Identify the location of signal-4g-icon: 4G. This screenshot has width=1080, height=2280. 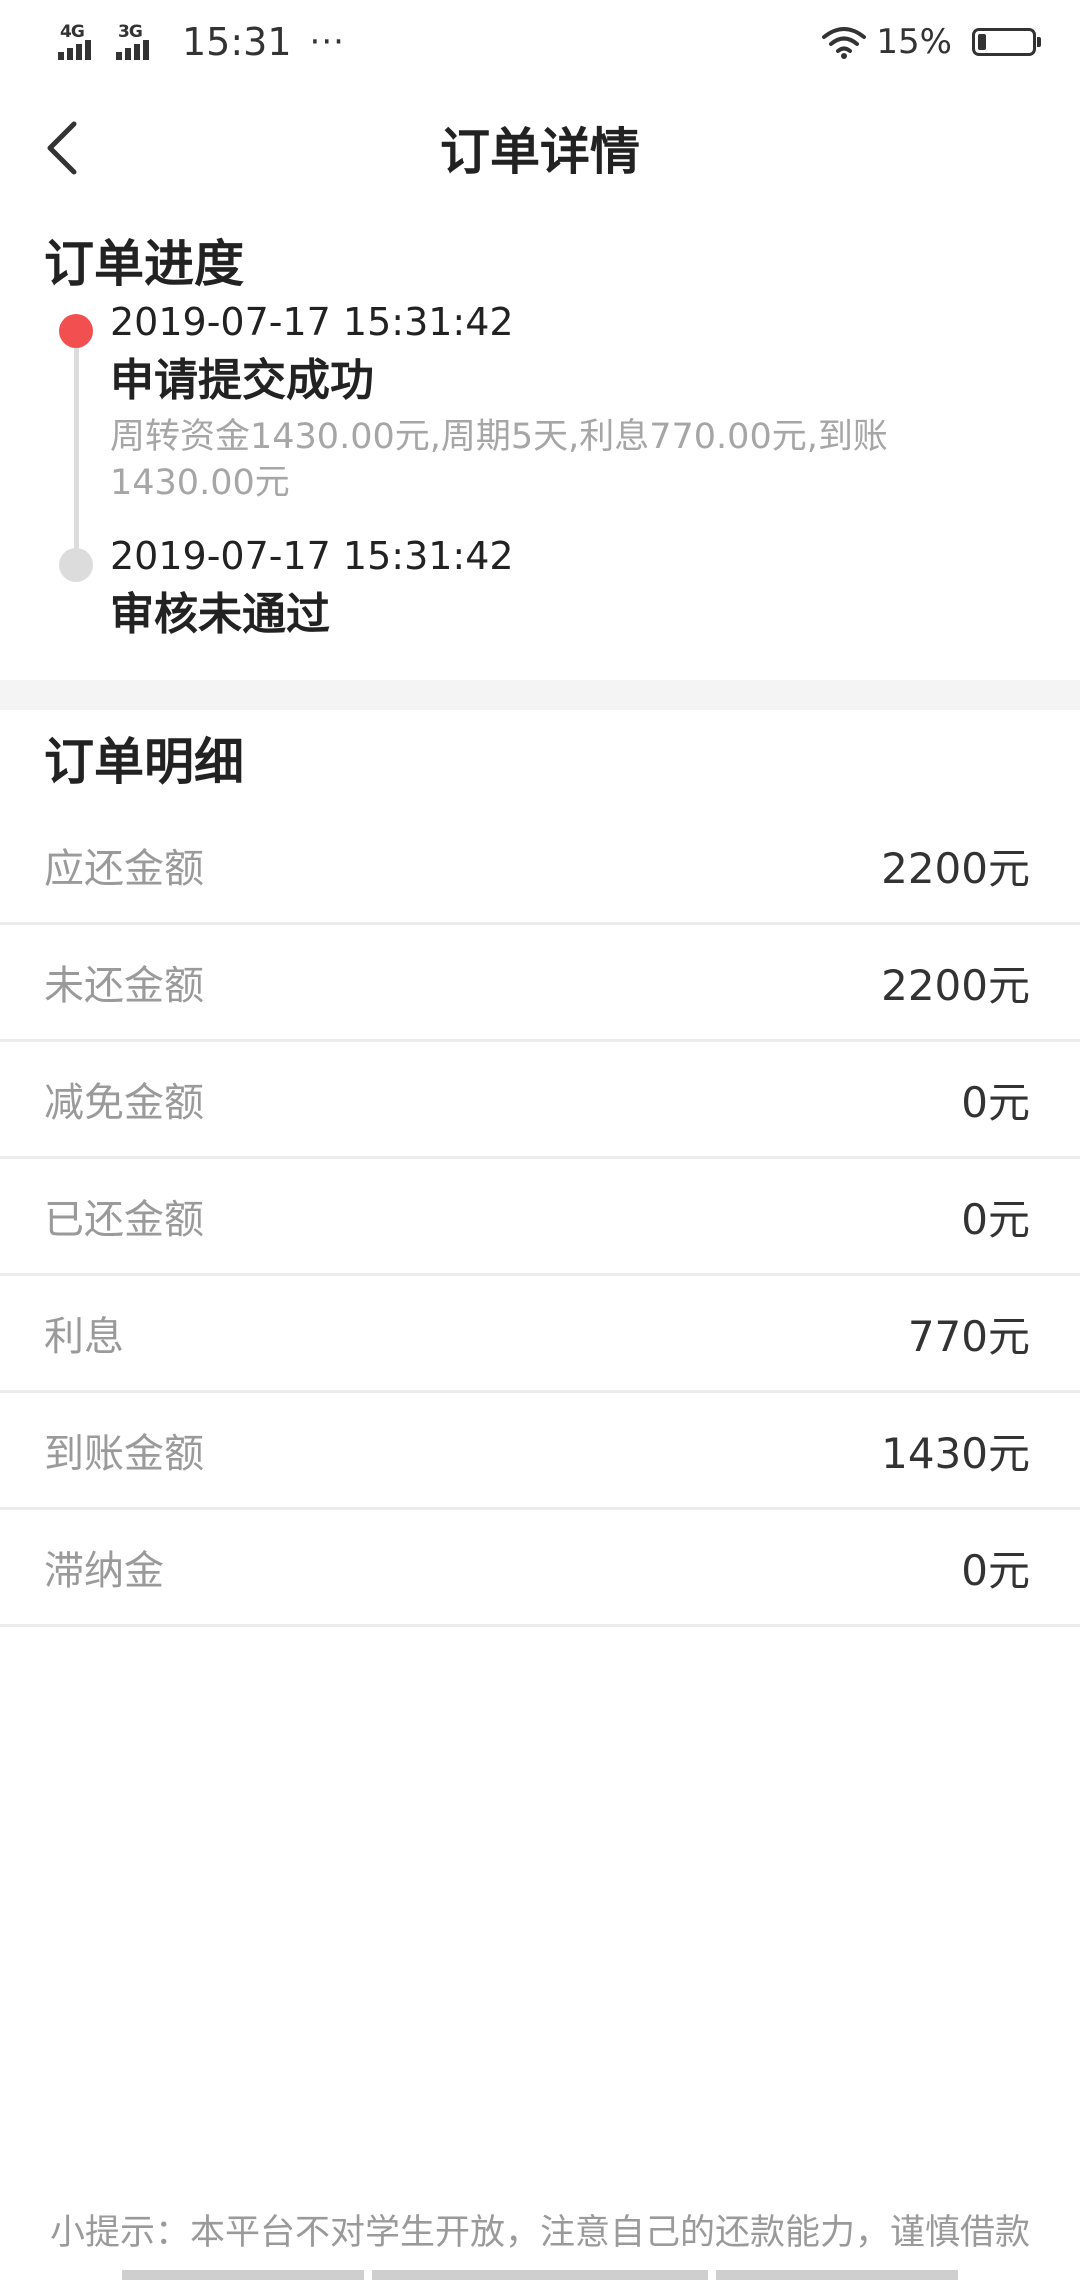
(81, 42).